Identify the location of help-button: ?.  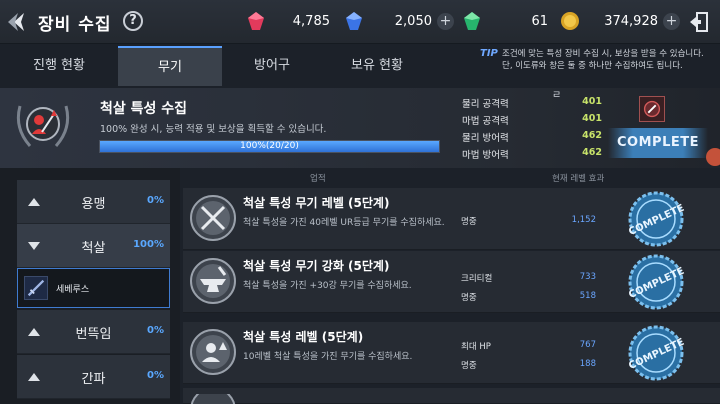
(133, 21).